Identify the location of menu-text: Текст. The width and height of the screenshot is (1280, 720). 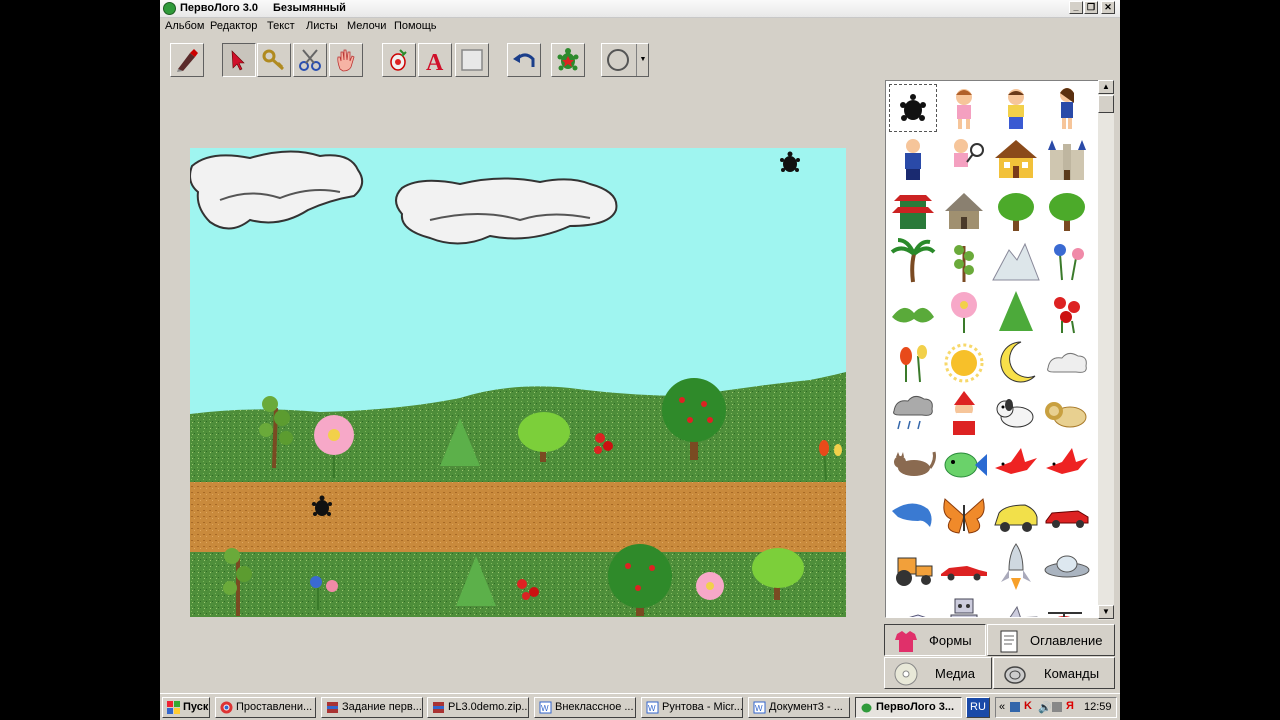
(281, 26).